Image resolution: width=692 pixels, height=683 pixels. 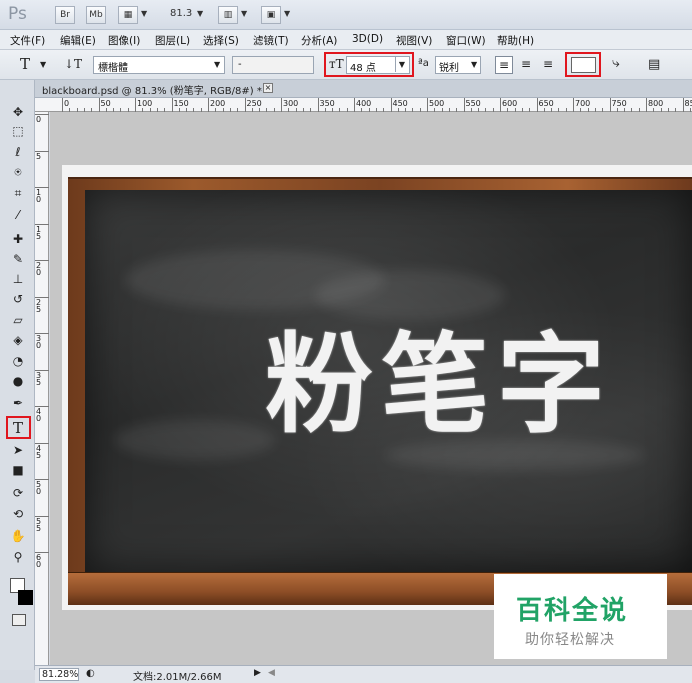 I want to click on menu-analysis: 分析(A), so click(x=319, y=40).